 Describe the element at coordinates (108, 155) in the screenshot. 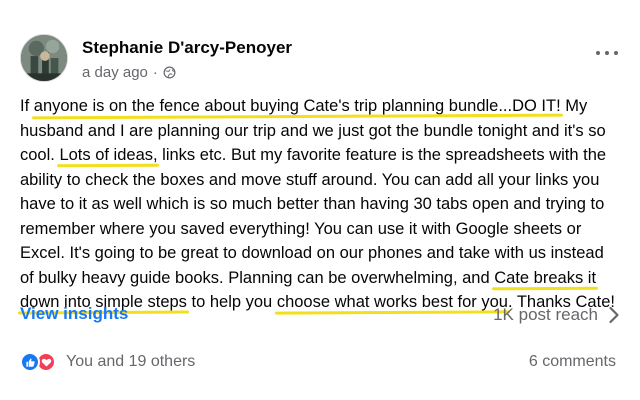

I see `highlighted-phrase: Lots of ideas,` at that location.